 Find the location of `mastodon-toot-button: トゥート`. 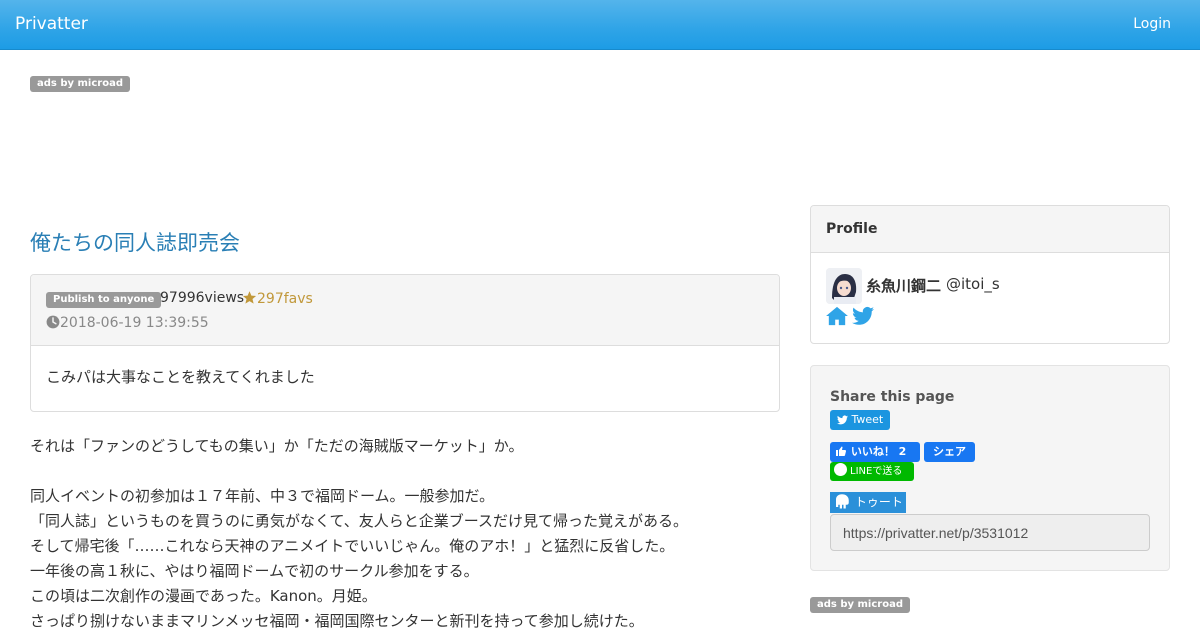

mastodon-toot-button: トゥート is located at coordinates (868, 502).